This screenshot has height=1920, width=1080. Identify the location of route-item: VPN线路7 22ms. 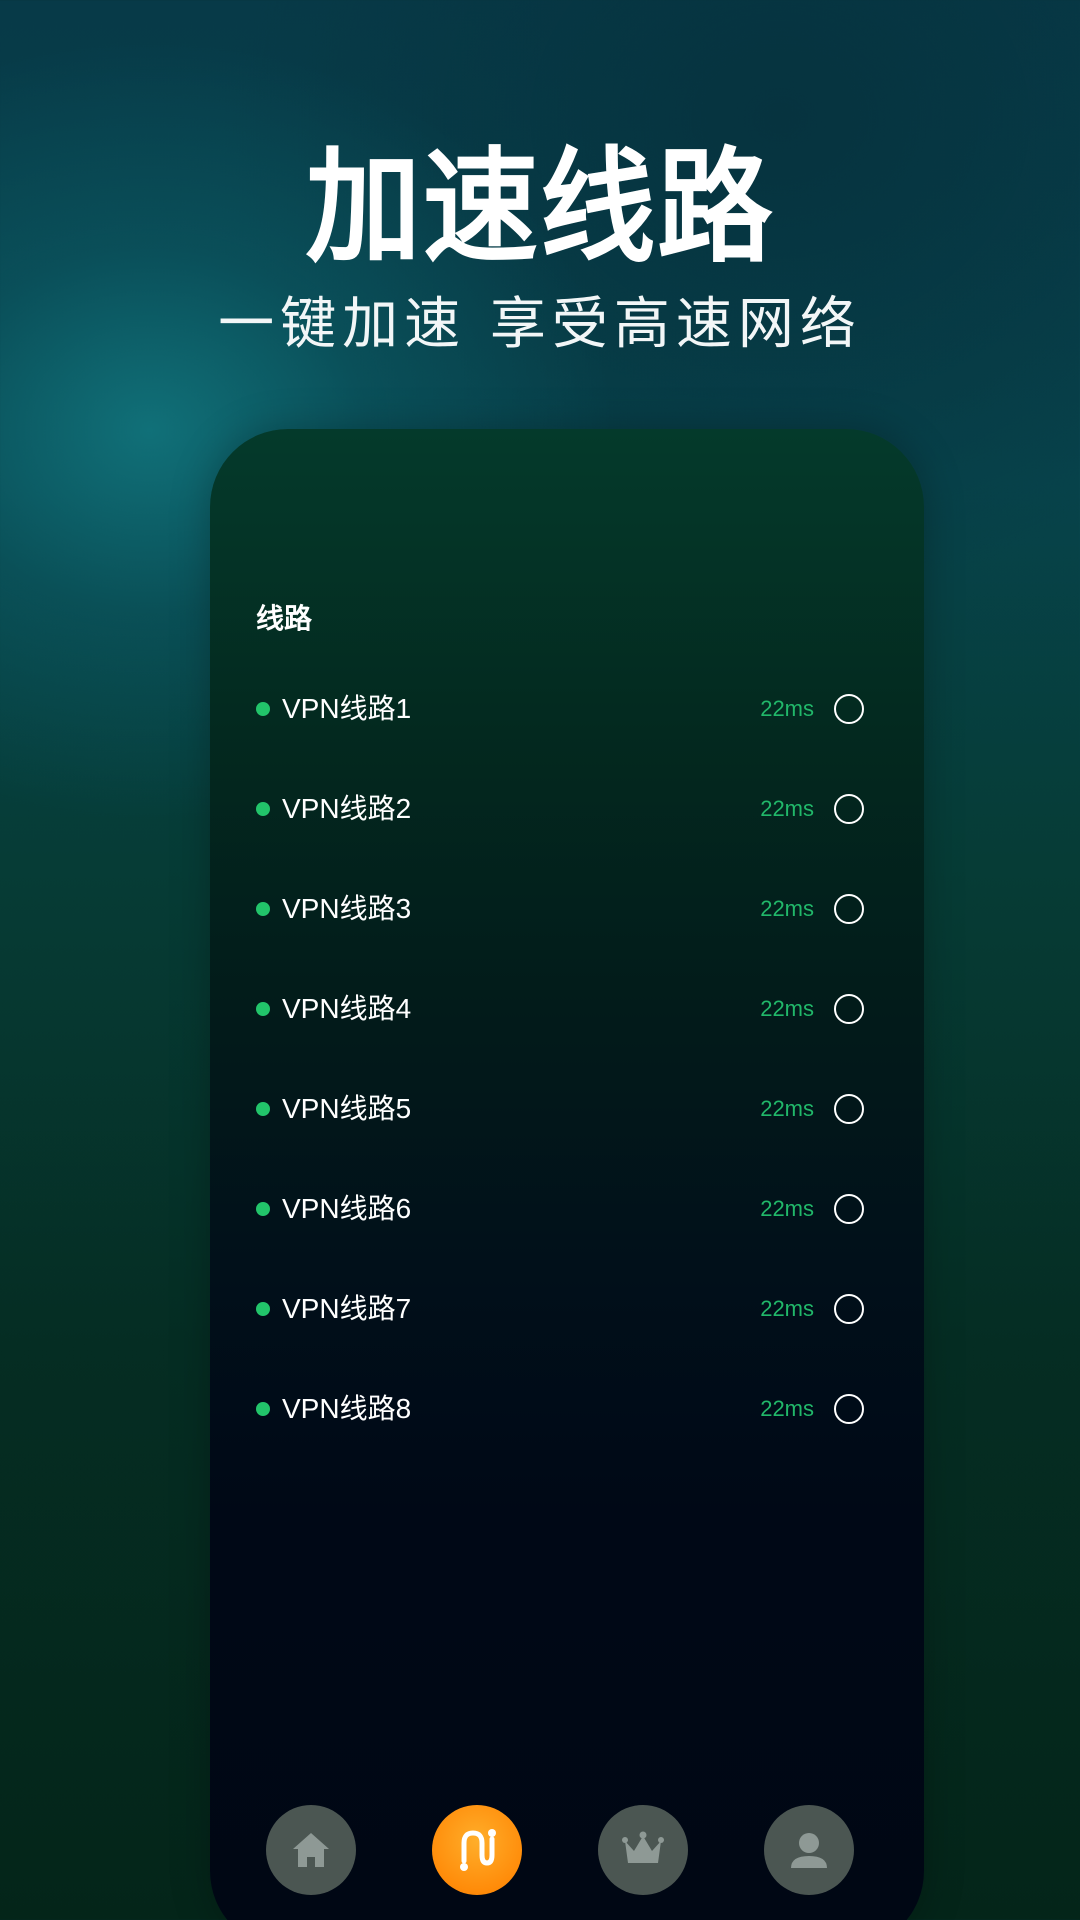
(567, 1309).